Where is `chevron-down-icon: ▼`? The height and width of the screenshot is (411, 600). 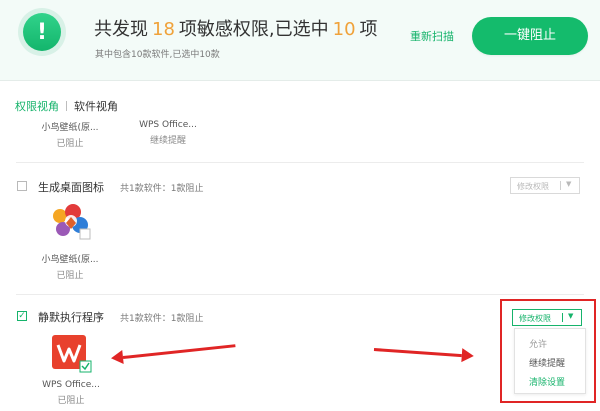
chevron-down-icon: ▼ is located at coordinates (569, 184).